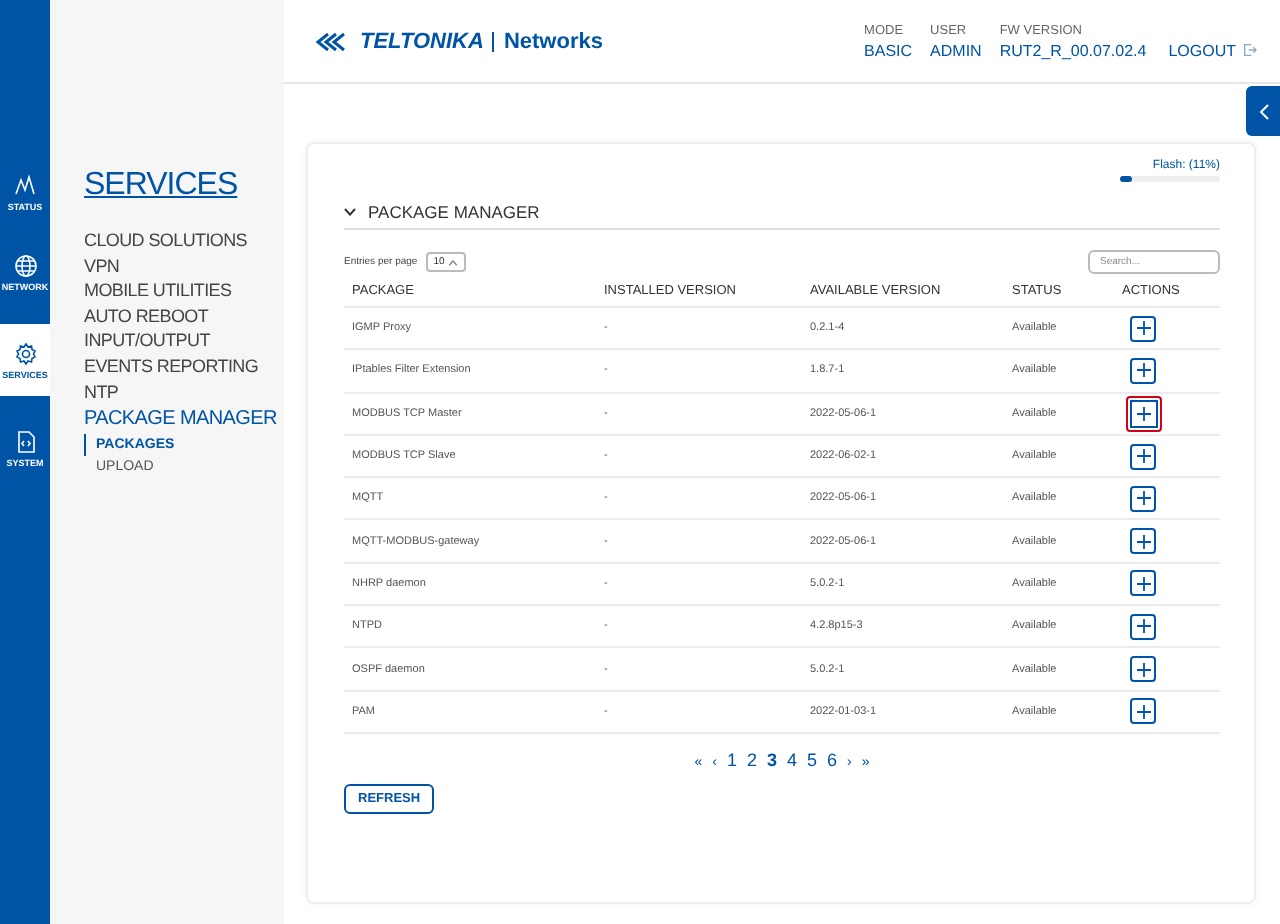 This screenshot has height=924, width=1280. Describe the element at coordinates (956, 50) in the screenshot. I see `header-info-value: ADMIN` at that location.